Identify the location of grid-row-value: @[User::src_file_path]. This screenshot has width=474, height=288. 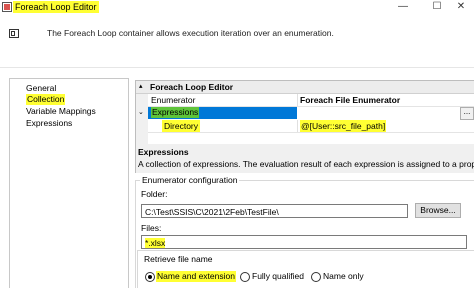
(343, 126).